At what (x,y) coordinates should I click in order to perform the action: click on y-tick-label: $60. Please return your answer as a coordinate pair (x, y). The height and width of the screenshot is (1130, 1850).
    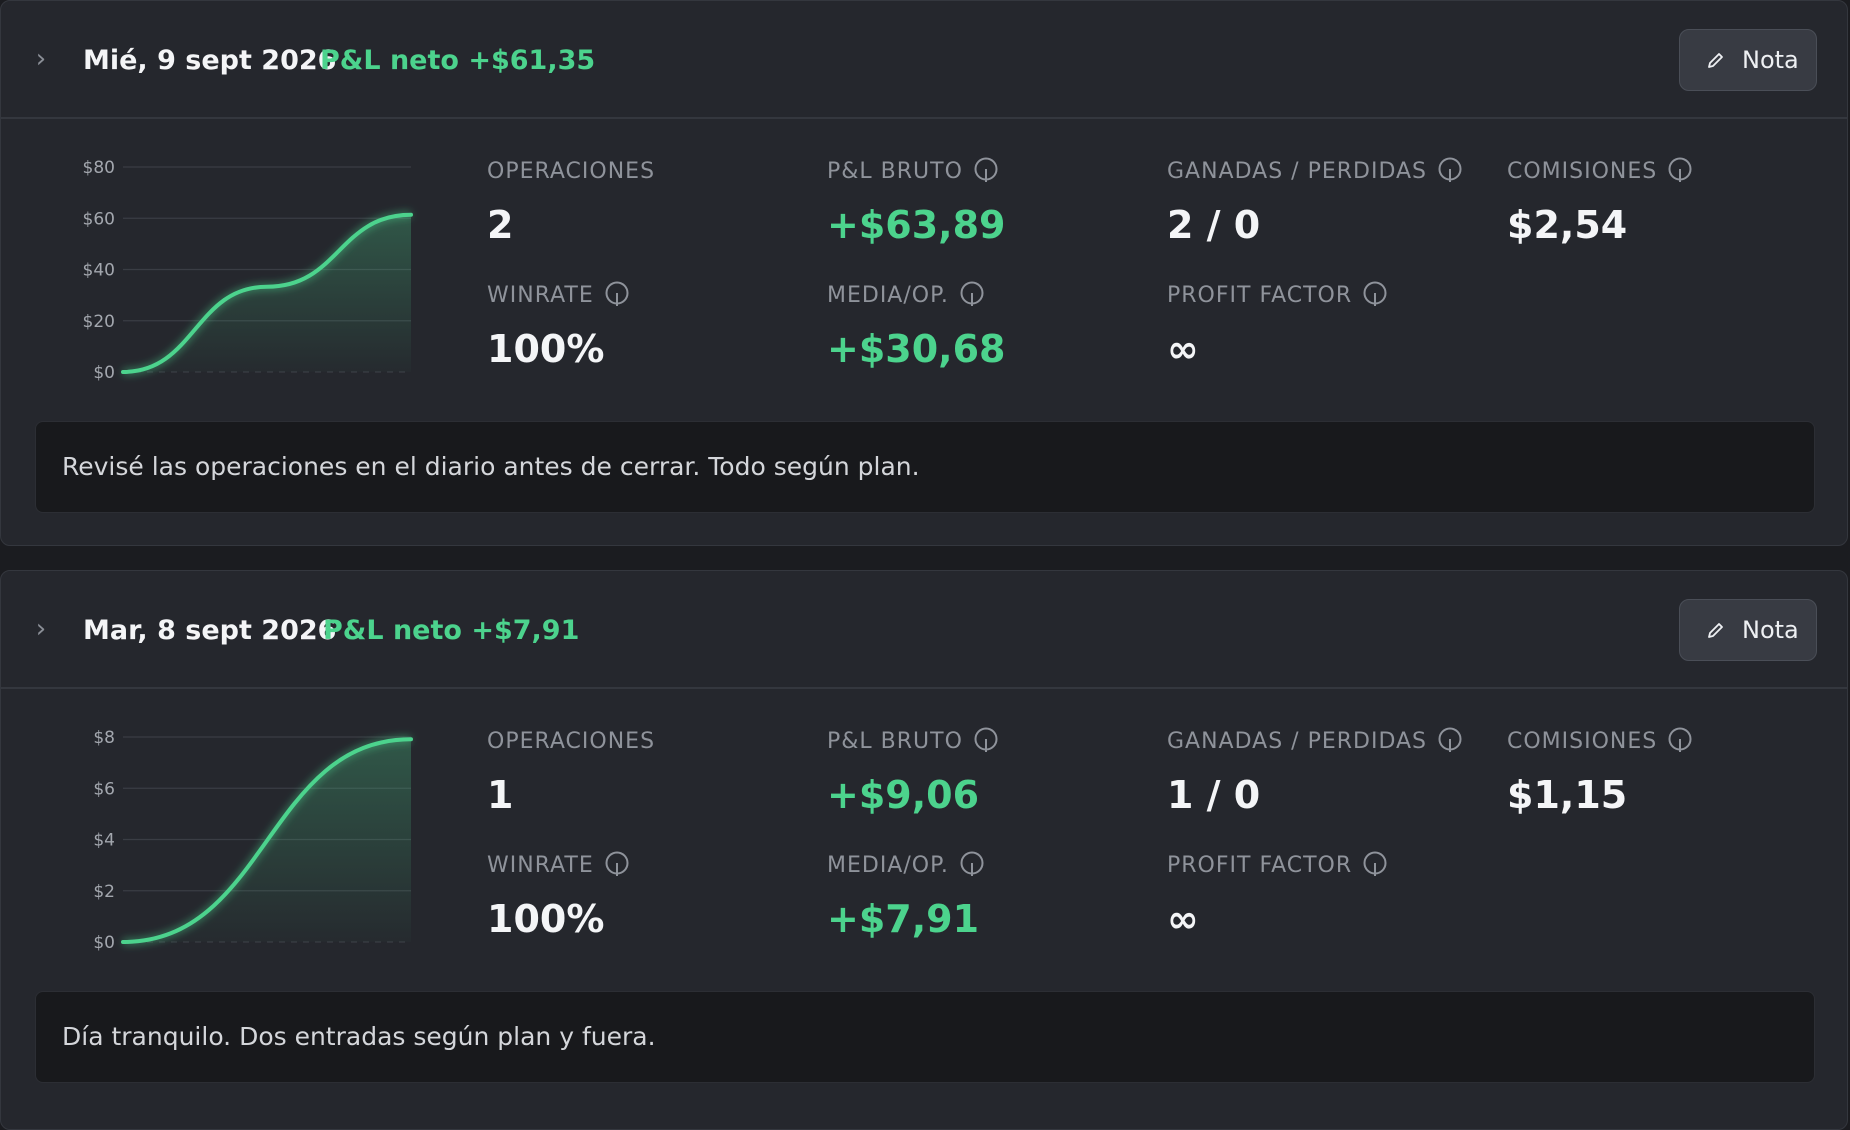
    Looking at the image, I should click on (99, 219).